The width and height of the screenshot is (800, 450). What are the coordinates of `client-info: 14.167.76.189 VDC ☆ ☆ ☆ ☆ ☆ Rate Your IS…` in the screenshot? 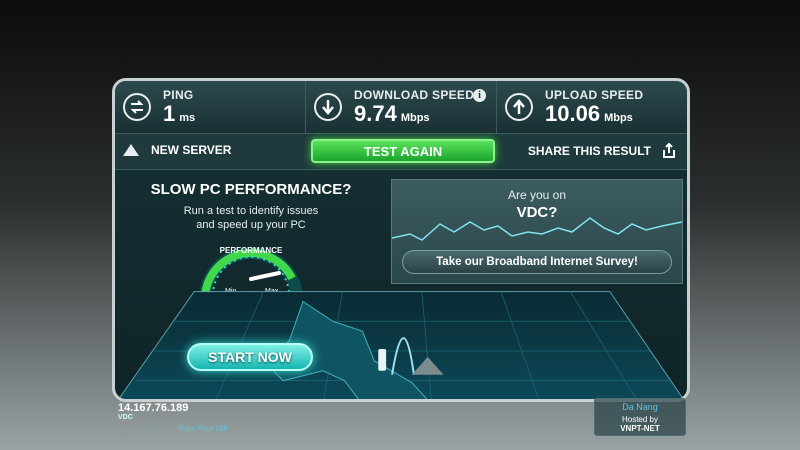 It's located at (173, 418).